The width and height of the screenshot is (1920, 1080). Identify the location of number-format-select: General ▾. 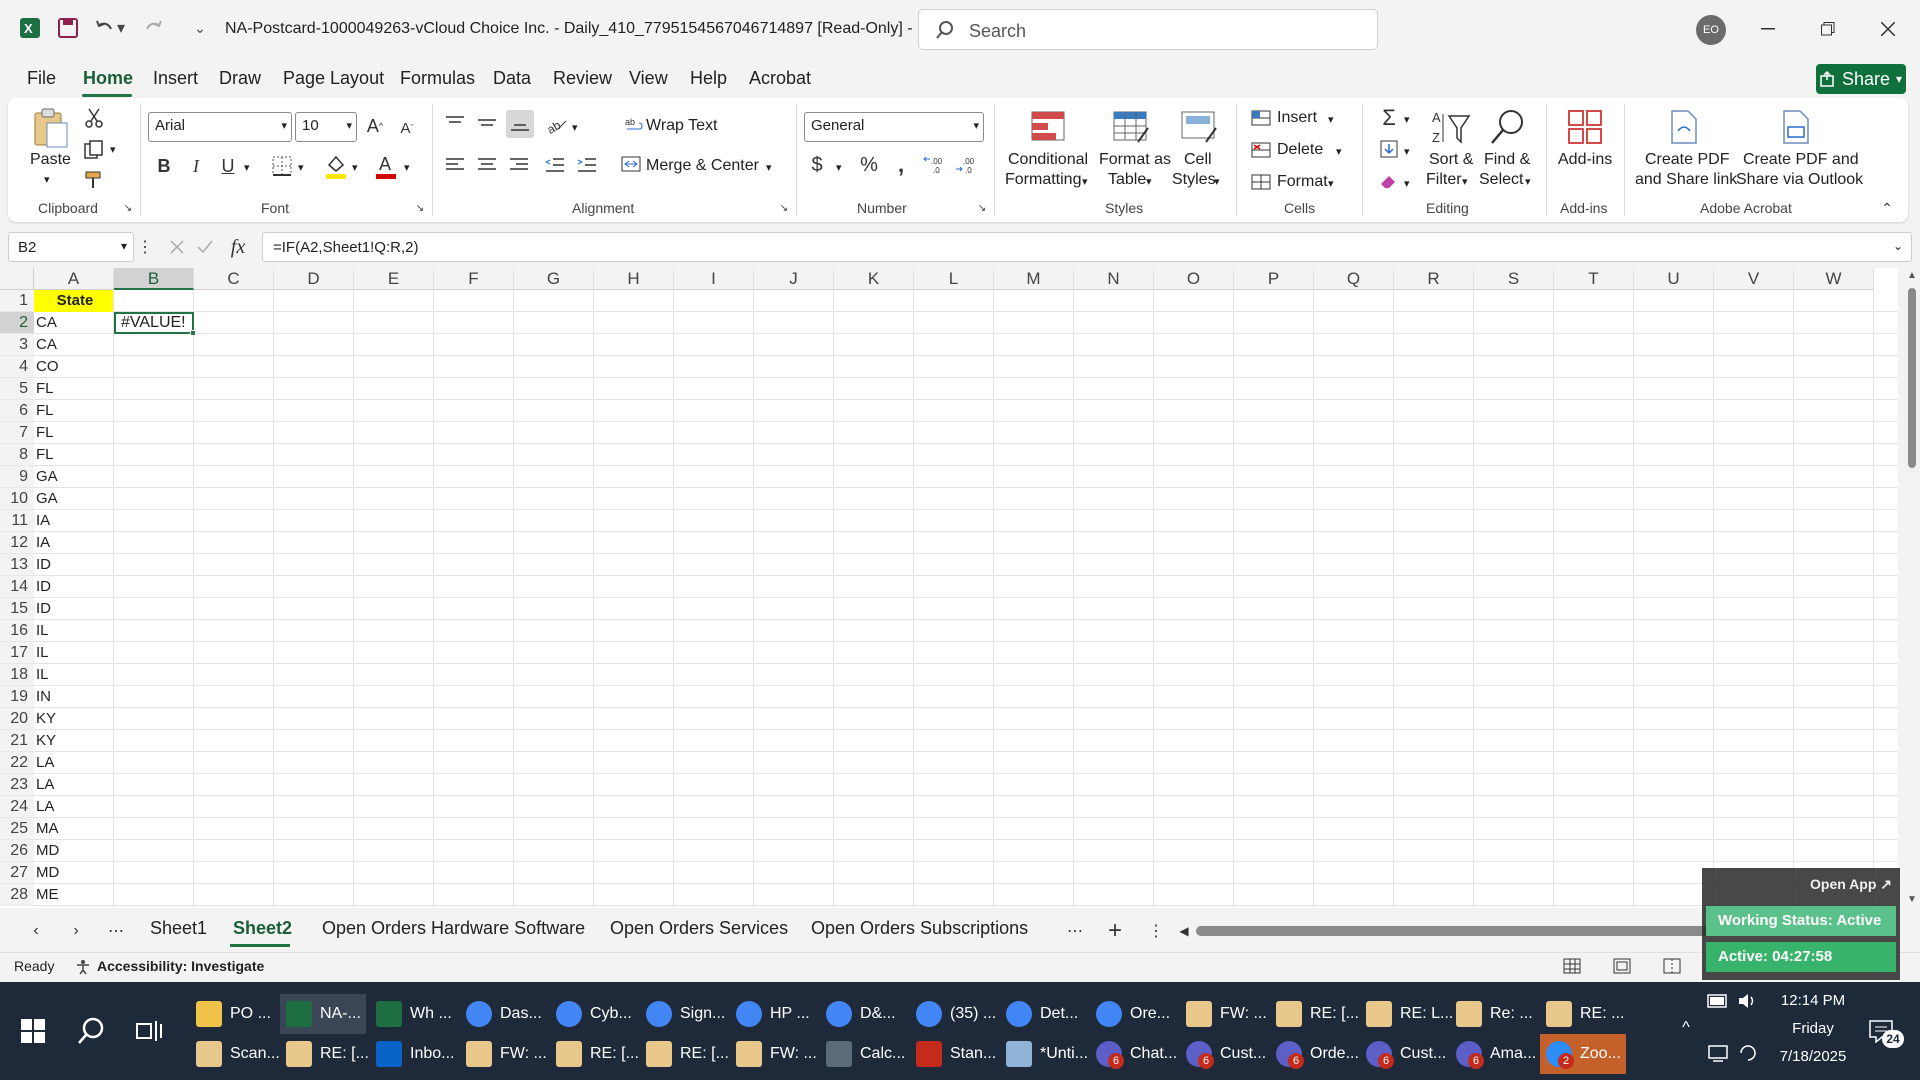
(894, 127).